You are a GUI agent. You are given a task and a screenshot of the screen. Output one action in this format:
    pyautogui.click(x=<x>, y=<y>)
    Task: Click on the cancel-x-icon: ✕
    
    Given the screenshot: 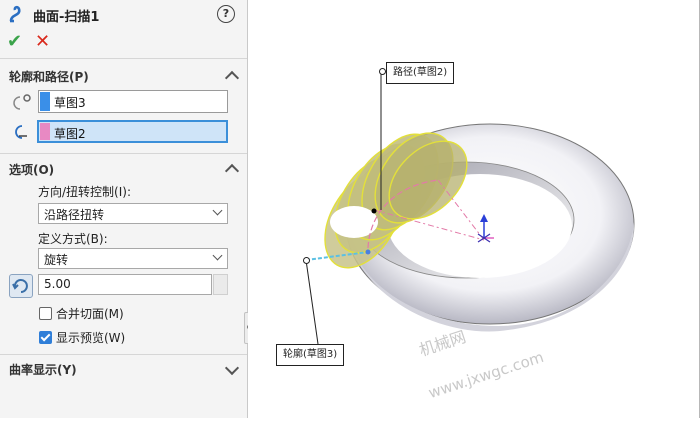 What is the action you would take?
    pyautogui.click(x=42, y=41)
    